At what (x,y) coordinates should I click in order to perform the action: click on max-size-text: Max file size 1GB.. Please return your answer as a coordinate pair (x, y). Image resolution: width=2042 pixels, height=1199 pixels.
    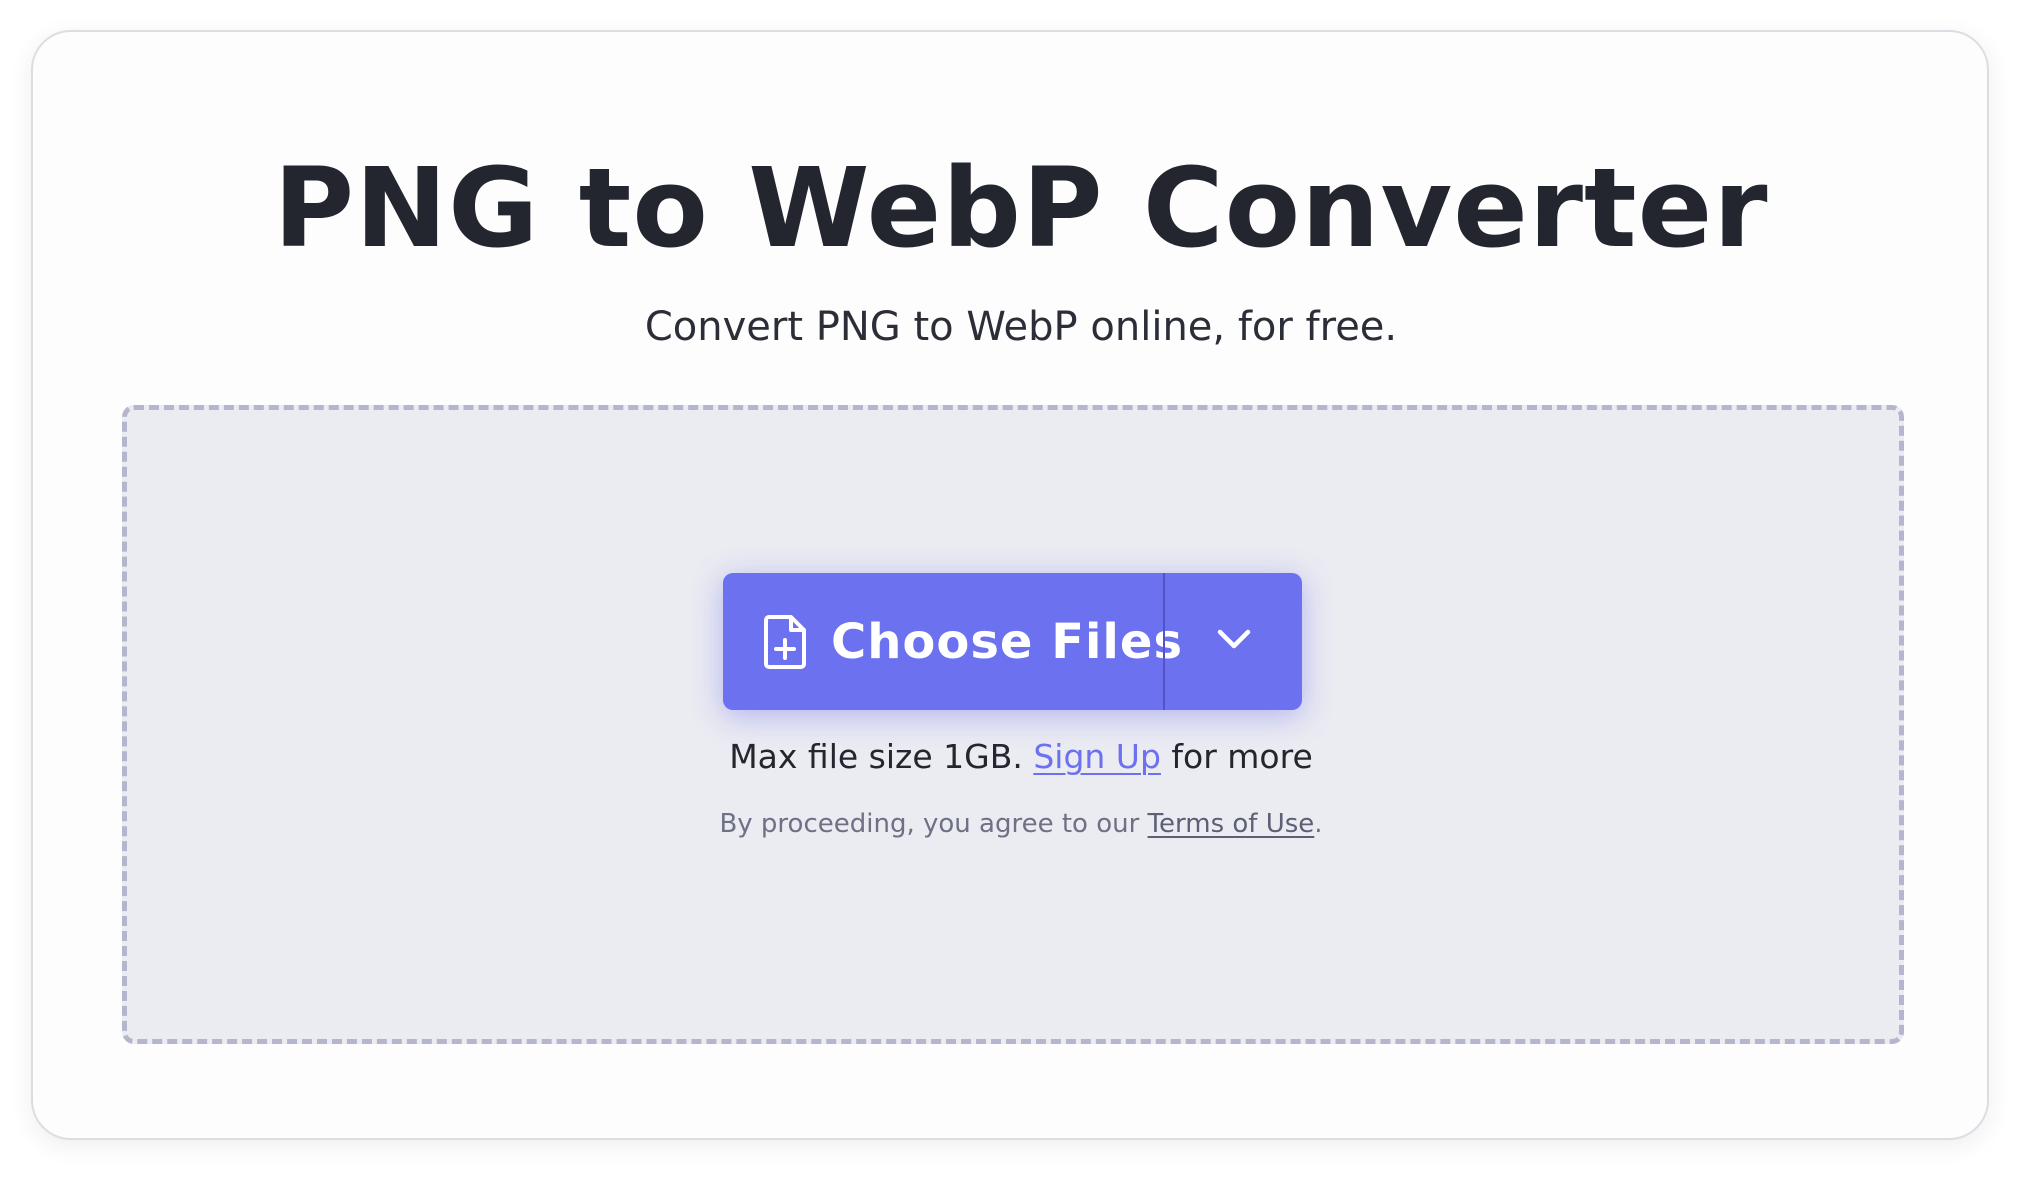
    Looking at the image, I should click on (876, 756).